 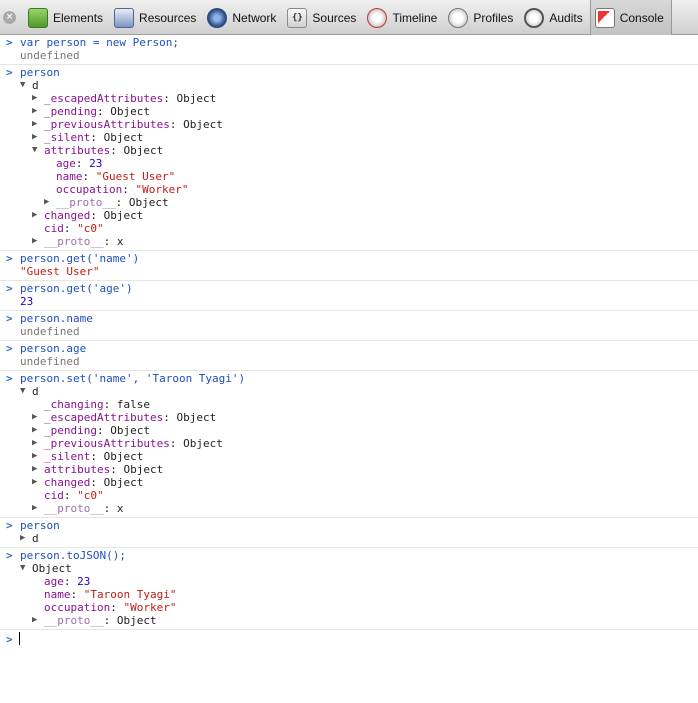 What do you see at coordinates (403, 17) in the screenshot?
I see `tab-timeline: Timeline` at bounding box center [403, 17].